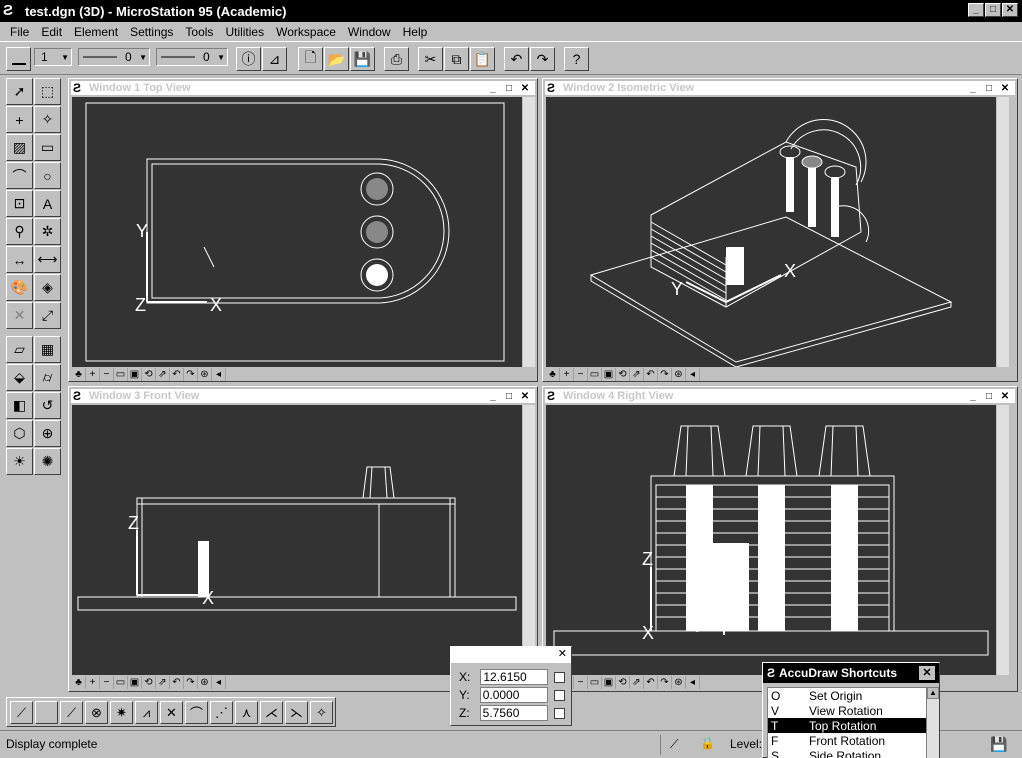  What do you see at coordinates (19, 287) in the screenshot?
I see `palette-icon: 🎨` at bounding box center [19, 287].